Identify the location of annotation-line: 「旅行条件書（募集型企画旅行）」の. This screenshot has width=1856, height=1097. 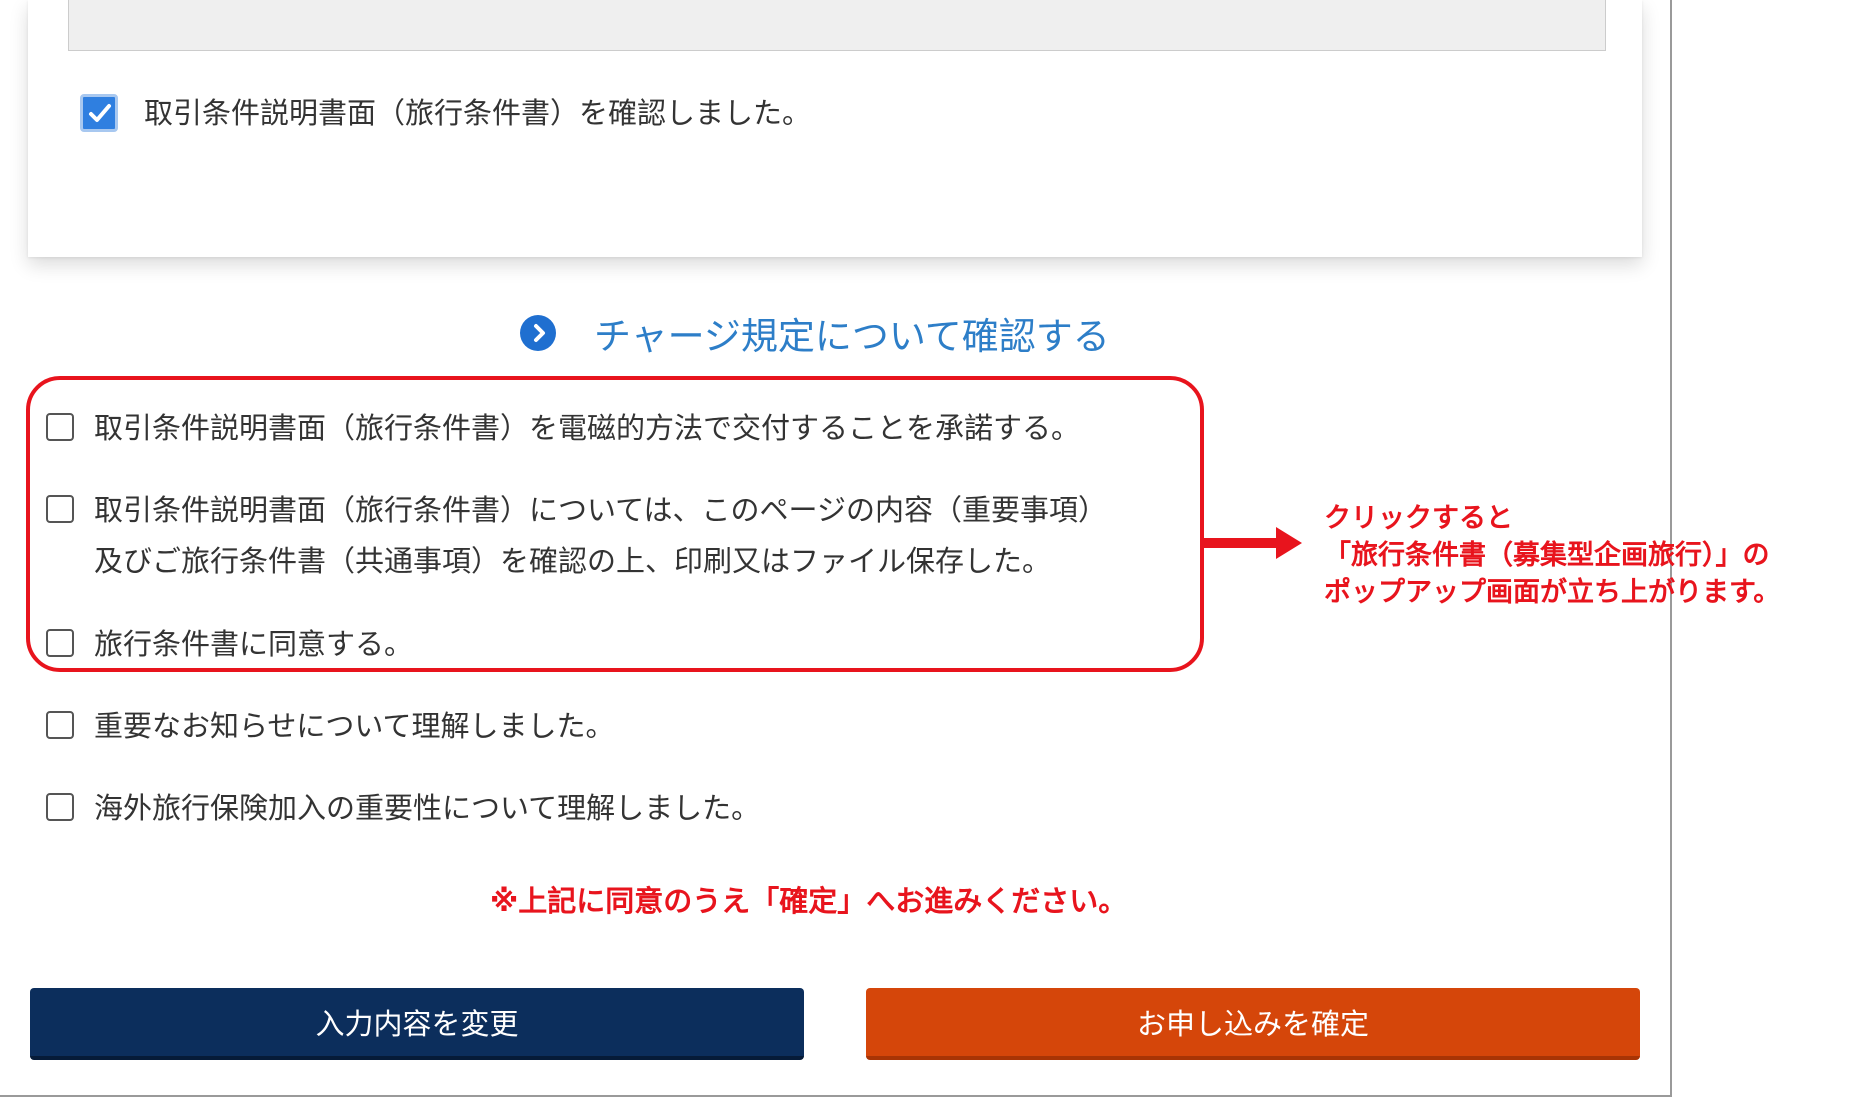
(1547, 555).